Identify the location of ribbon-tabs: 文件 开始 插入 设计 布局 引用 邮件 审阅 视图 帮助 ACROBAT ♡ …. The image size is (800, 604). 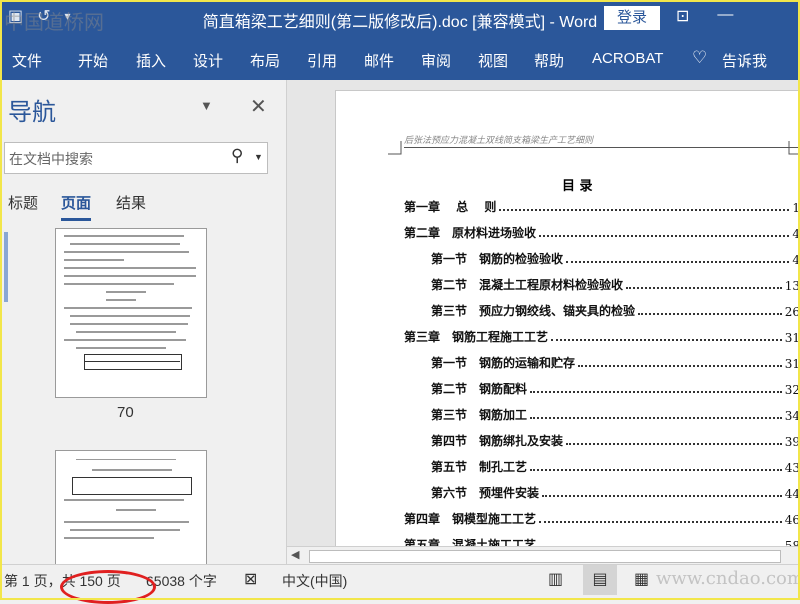
(400, 58).